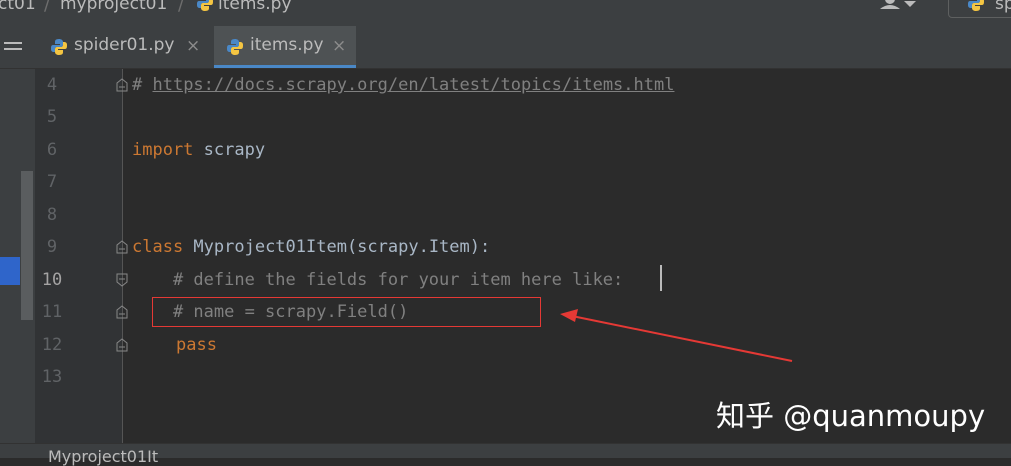 The height and width of the screenshot is (466, 1011). Describe the element at coordinates (52, 150) in the screenshot. I see `line-number: 6` at that location.